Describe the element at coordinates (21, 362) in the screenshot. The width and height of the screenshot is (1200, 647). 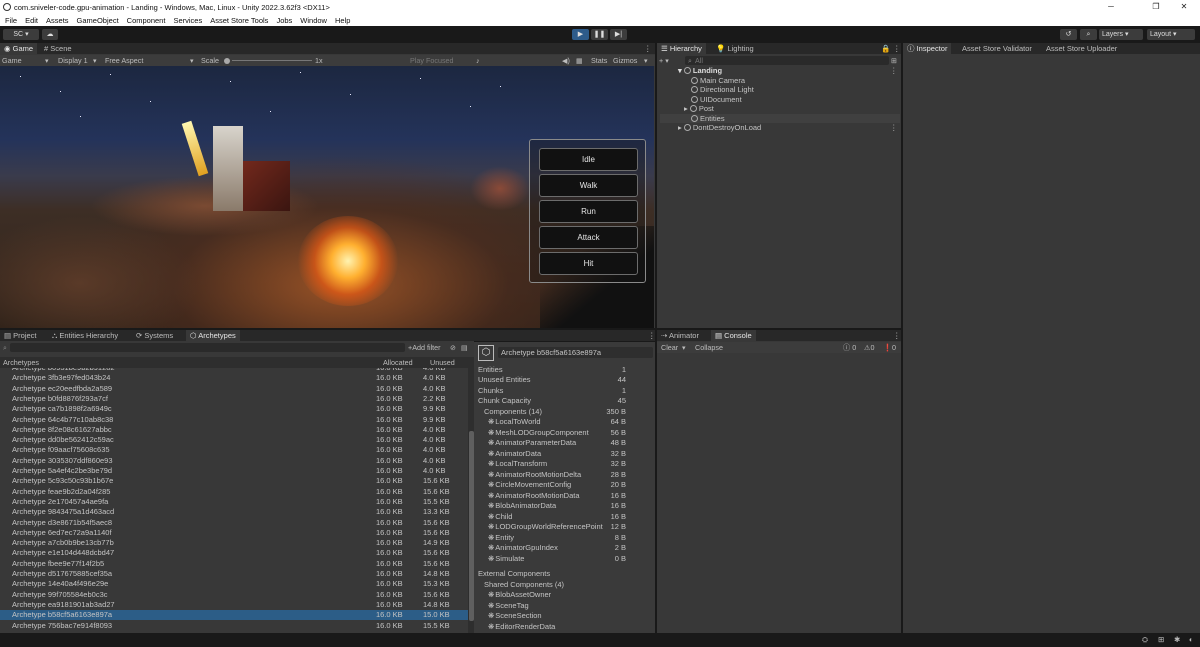
I see `column-header-name: Archetypes` at that location.